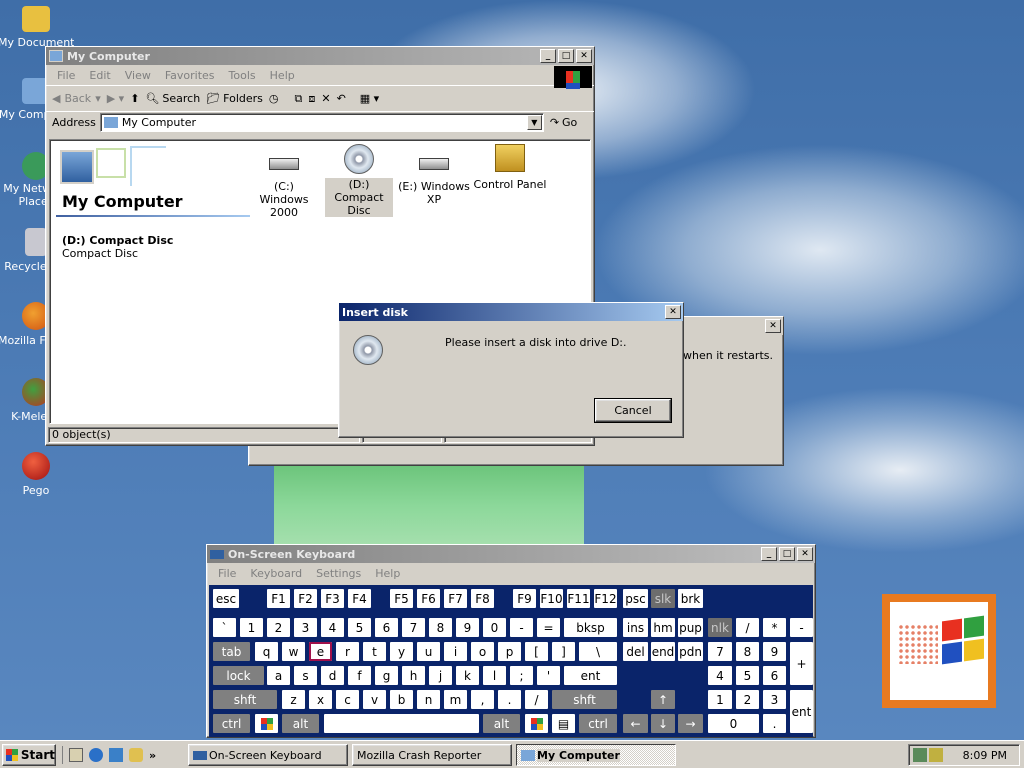 The height and width of the screenshot is (768, 1024). Describe the element at coordinates (663, 699) in the screenshot. I see `key-up: ↑` at that location.